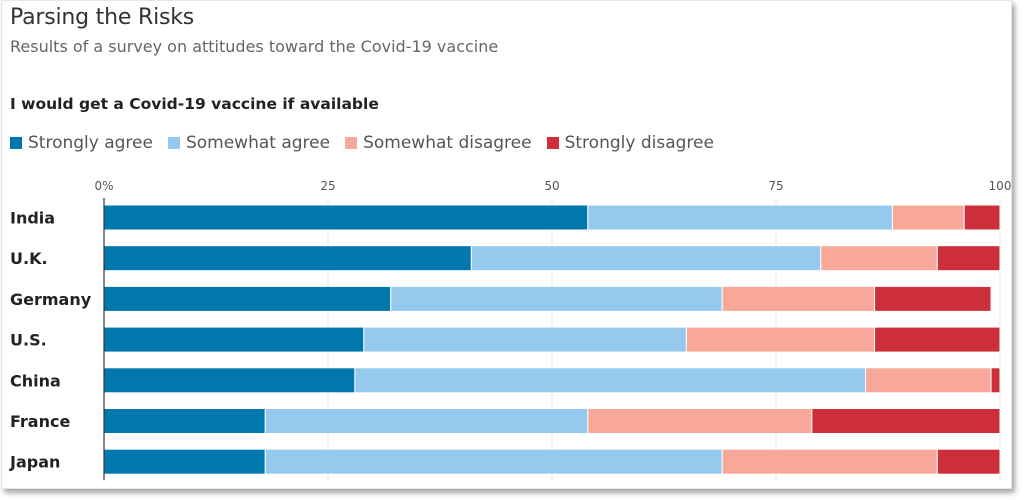 This screenshot has width=1024, height=500. Describe the element at coordinates (551, 186) in the screenshot. I see `x-tick-label: 50` at that location.